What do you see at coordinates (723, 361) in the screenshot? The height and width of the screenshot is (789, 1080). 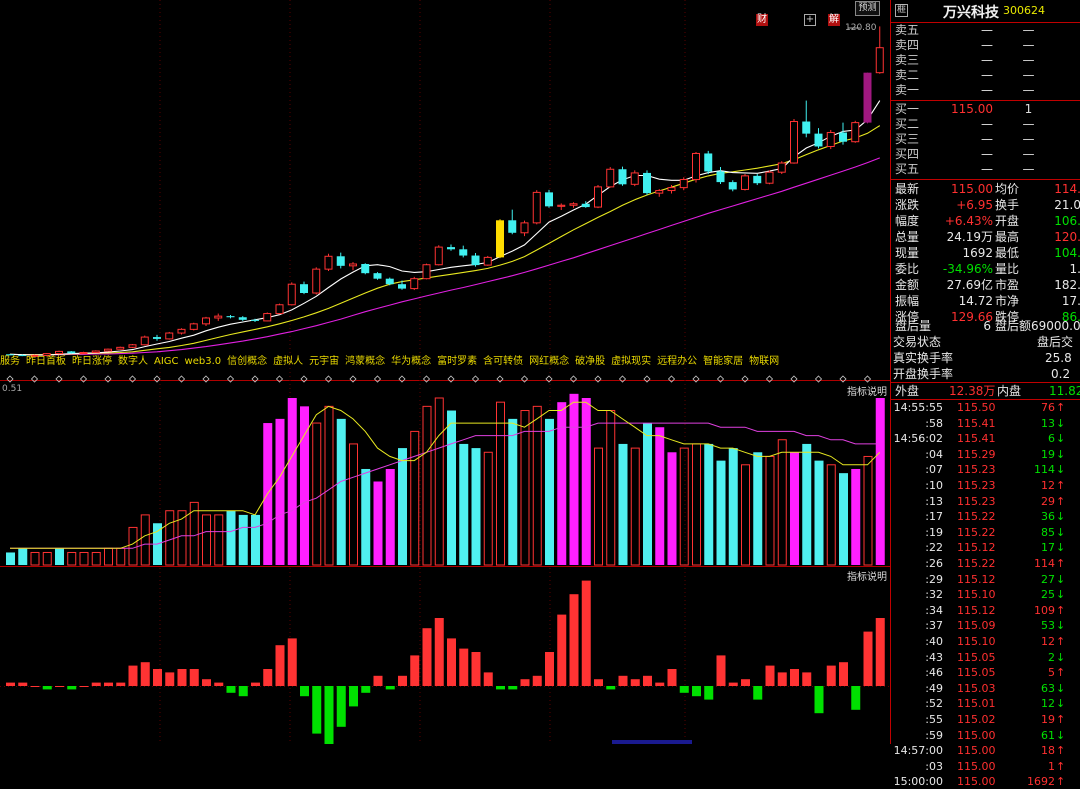 I see `concept-tag: 智能家居` at bounding box center [723, 361].